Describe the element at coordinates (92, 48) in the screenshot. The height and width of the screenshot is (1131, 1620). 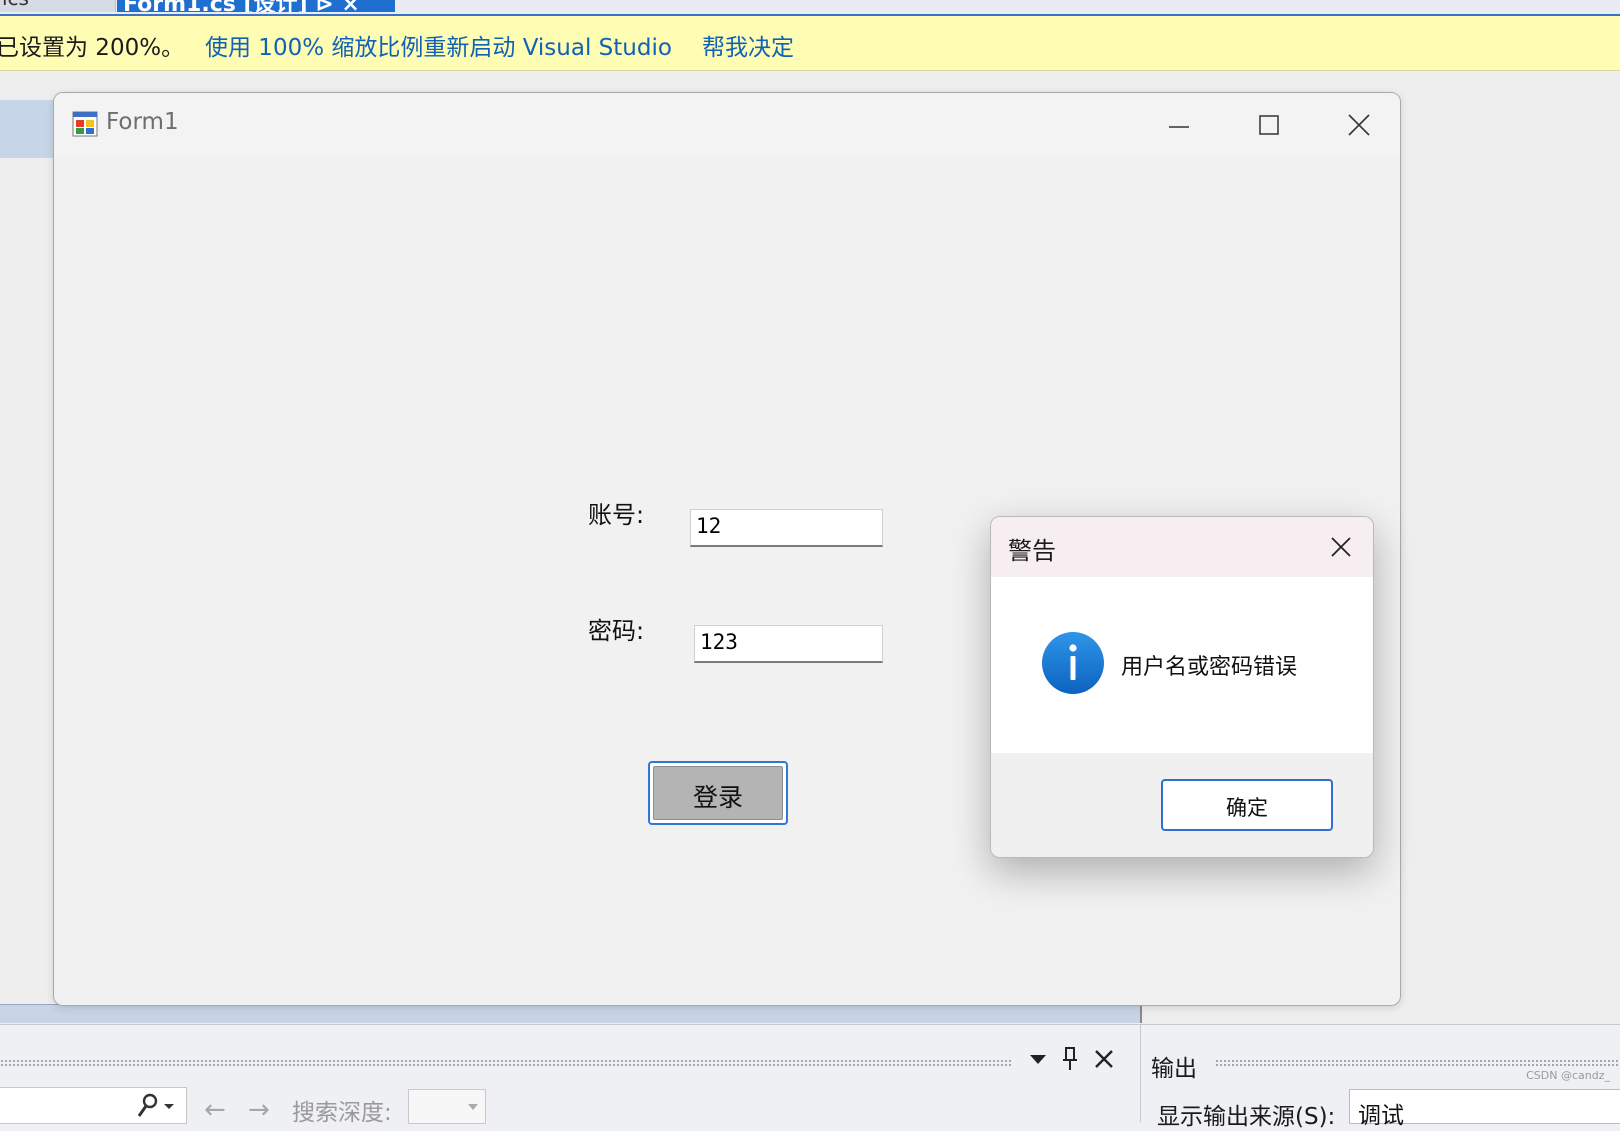
I see `info-bar-message: 已设置为 200%。` at that location.